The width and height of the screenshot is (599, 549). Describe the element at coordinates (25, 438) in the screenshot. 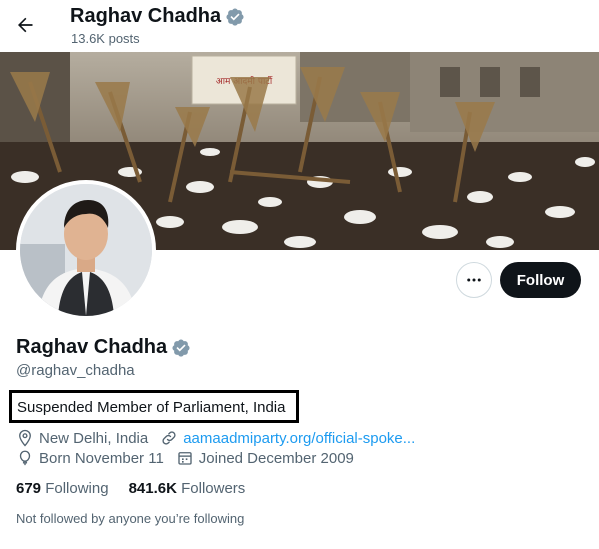

I see `location-pin-icon` at that location.